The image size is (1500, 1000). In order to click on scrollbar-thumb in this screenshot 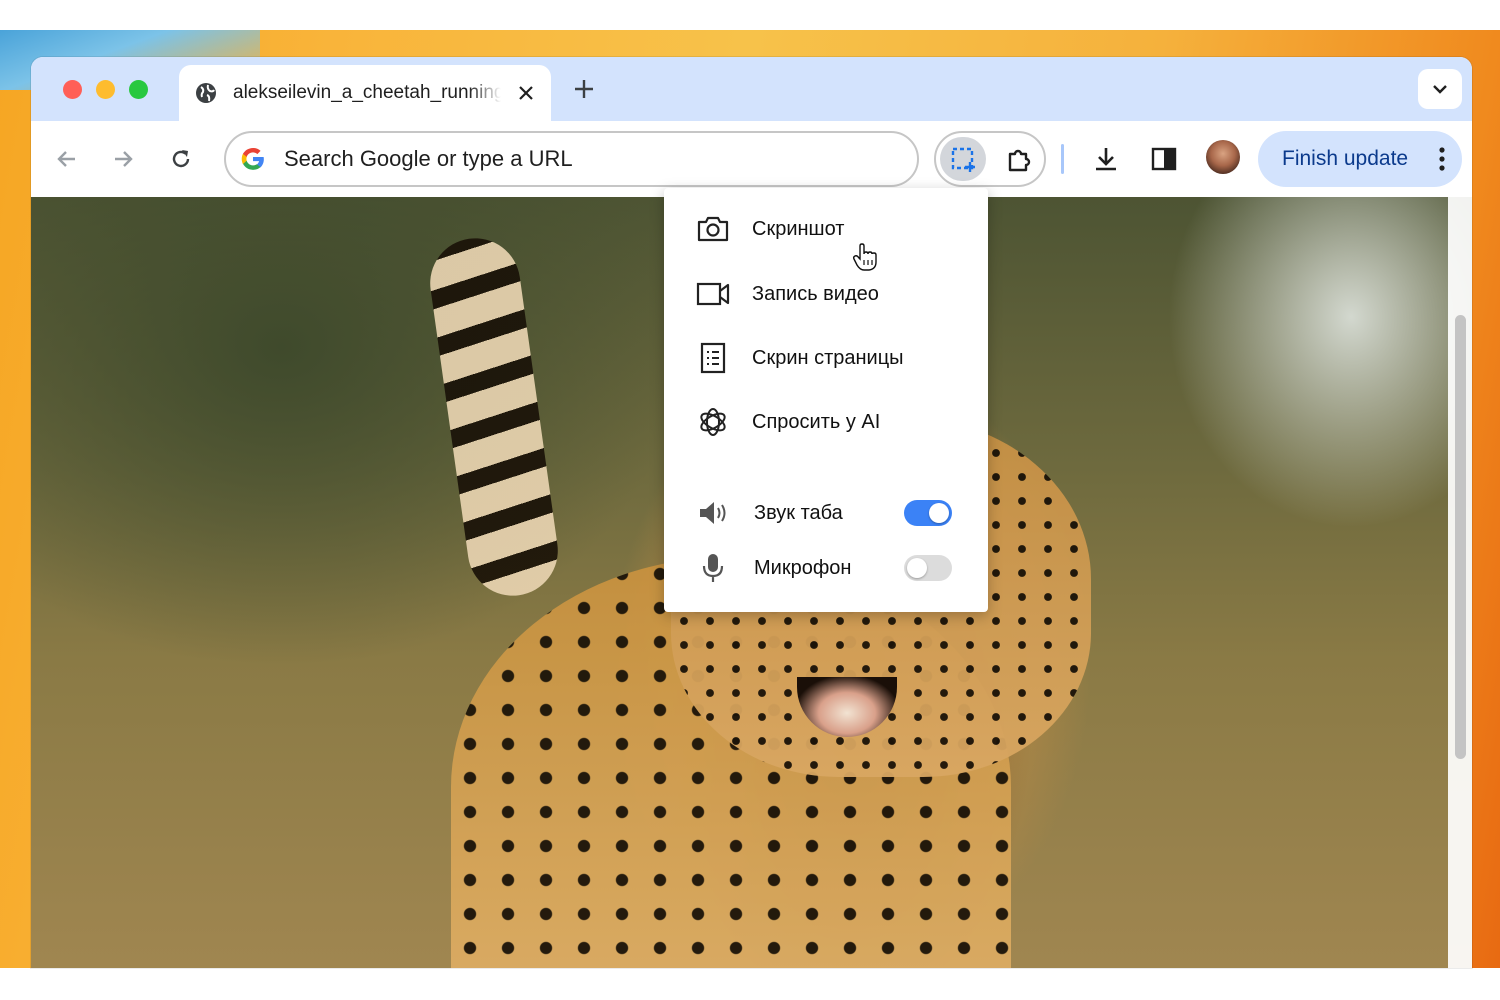, I will do `click(1460, 537)`.